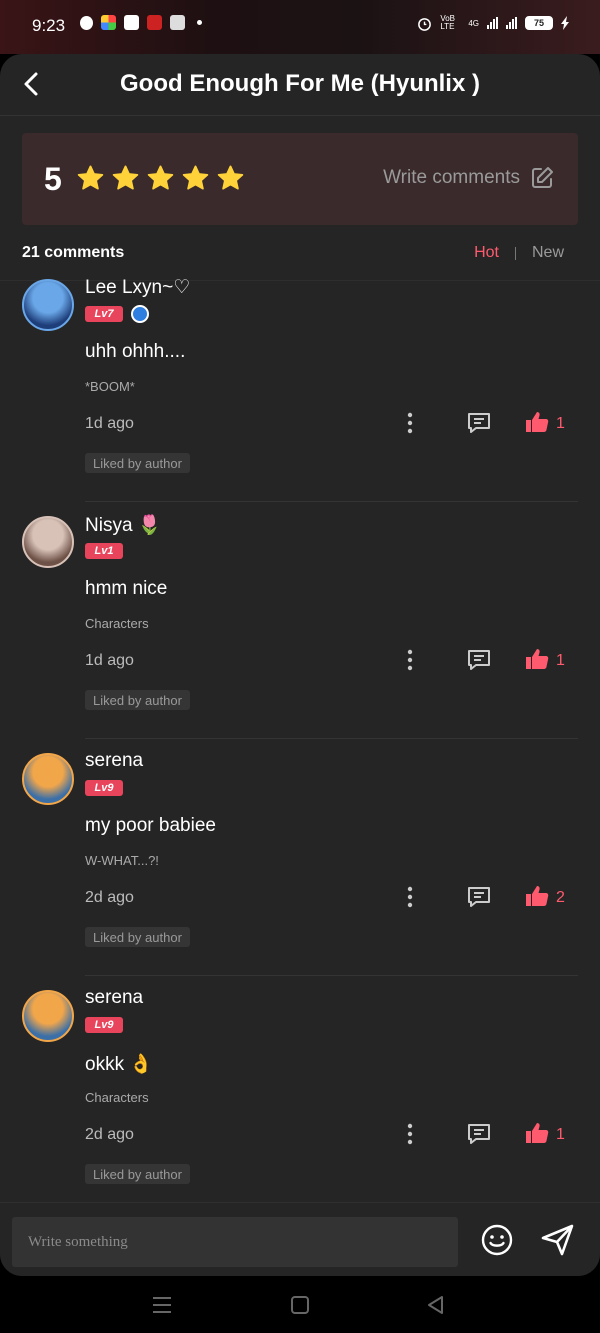 The width and height of the screenshot is (600, 1333). Describe the element at coordinates (110, 386) in the screenshot. I see `comment-chapter-ref: *BOOM*` at that location.